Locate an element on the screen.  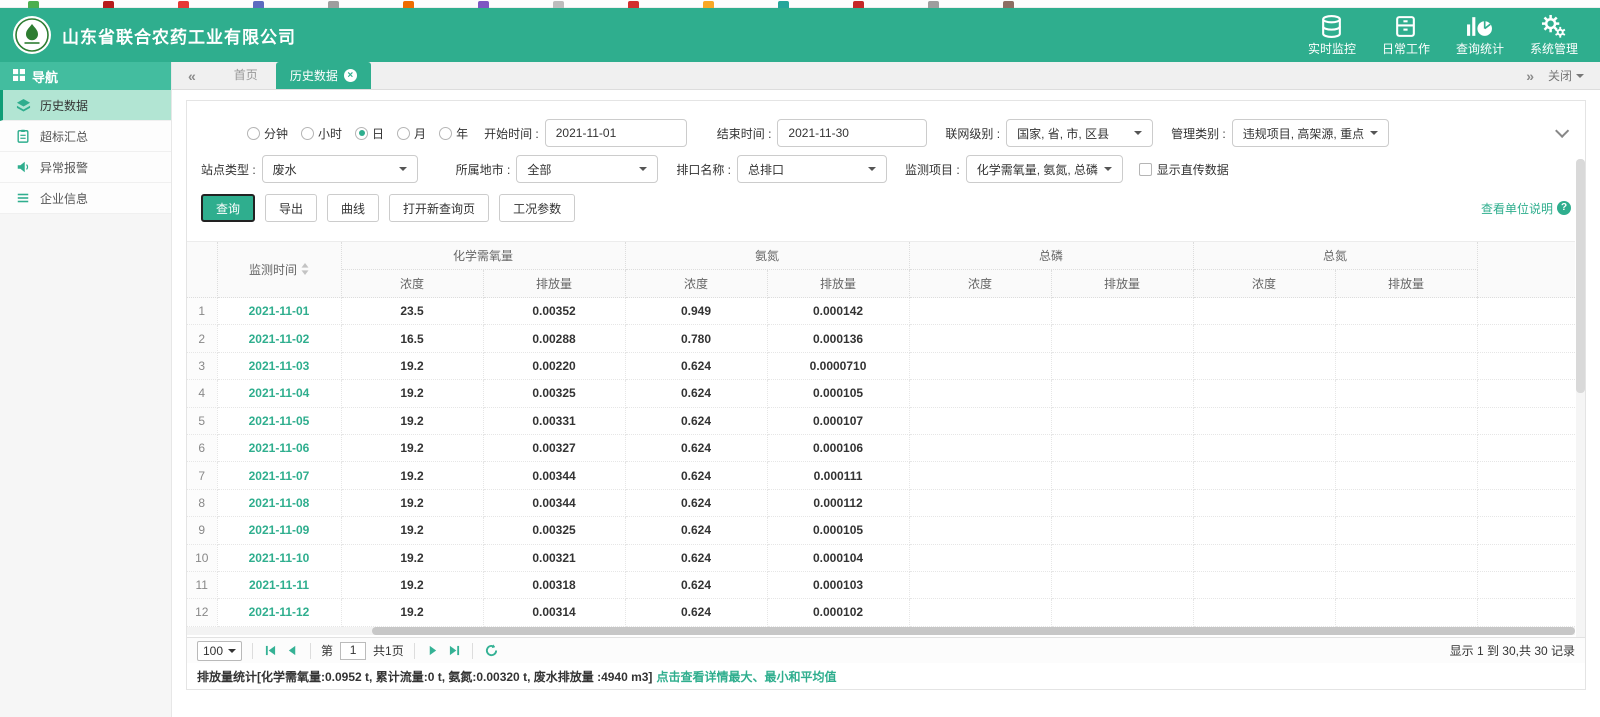
period-radio: 小时 is located at coordinates (321, 133).